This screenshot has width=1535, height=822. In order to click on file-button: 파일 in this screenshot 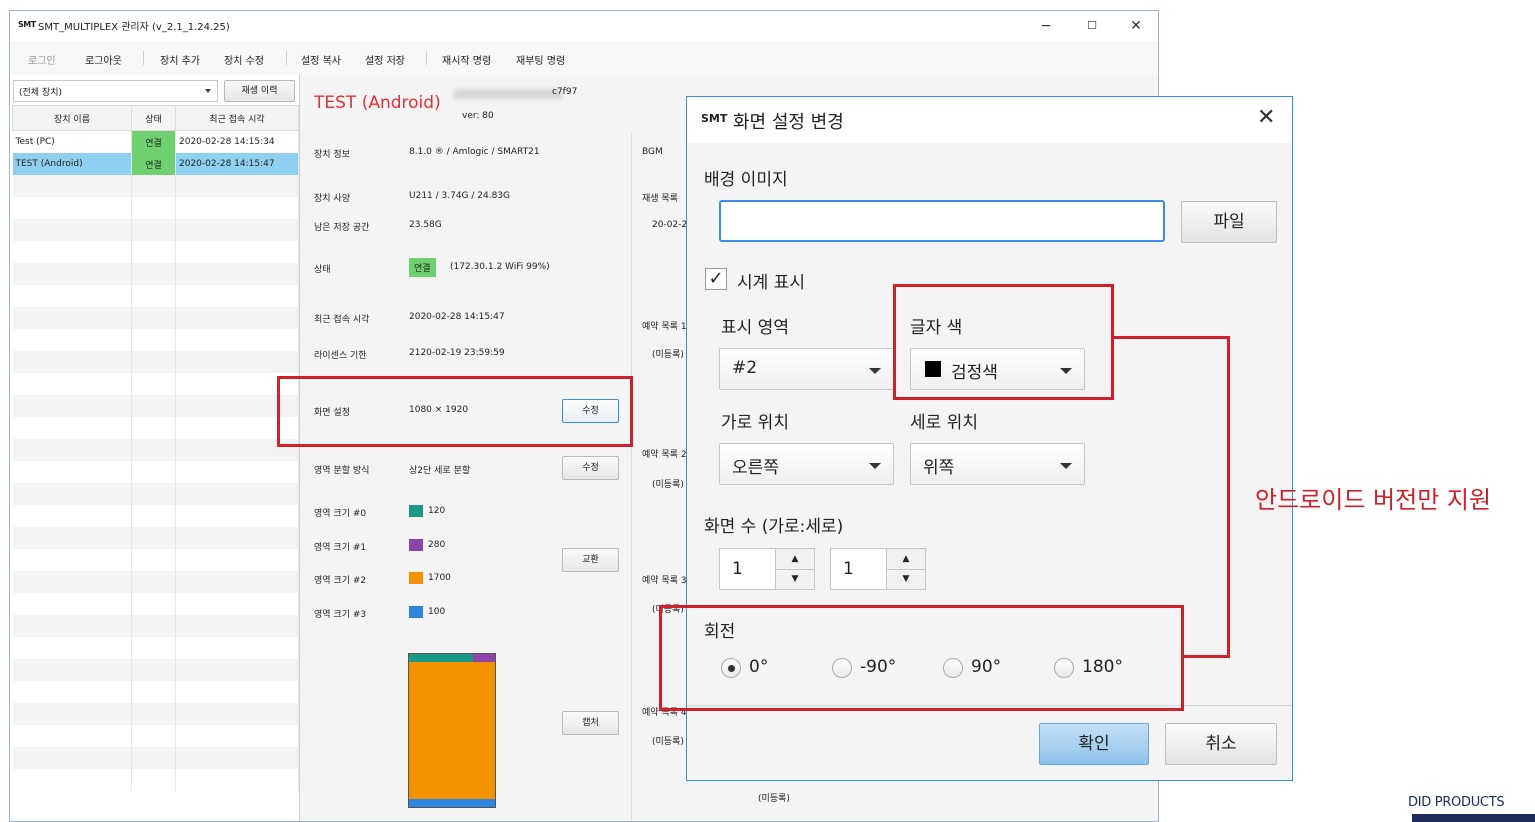, I will do `click(1229, 222)`.